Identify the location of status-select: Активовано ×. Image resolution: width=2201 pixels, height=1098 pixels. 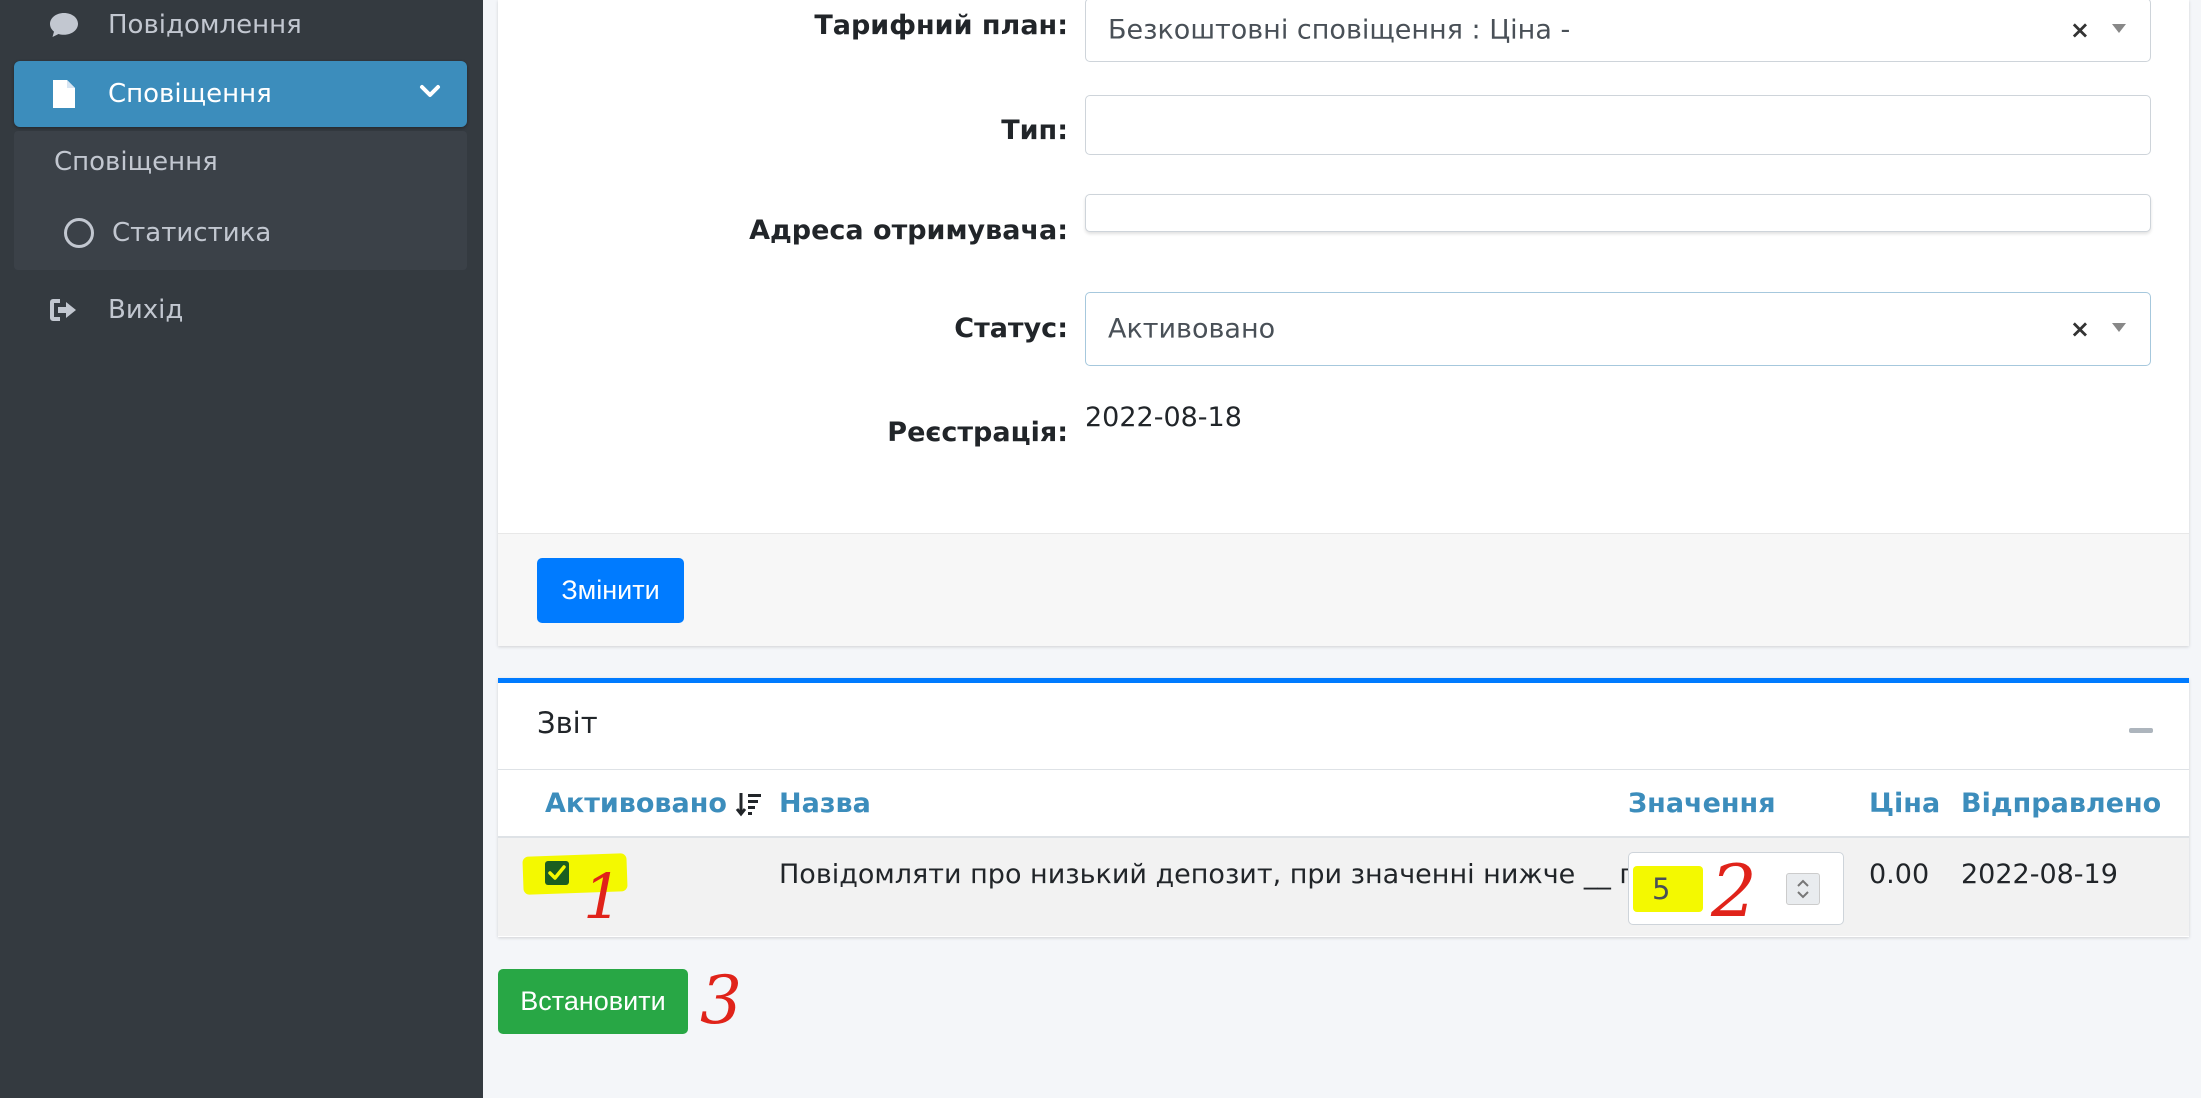
(1618, 329).